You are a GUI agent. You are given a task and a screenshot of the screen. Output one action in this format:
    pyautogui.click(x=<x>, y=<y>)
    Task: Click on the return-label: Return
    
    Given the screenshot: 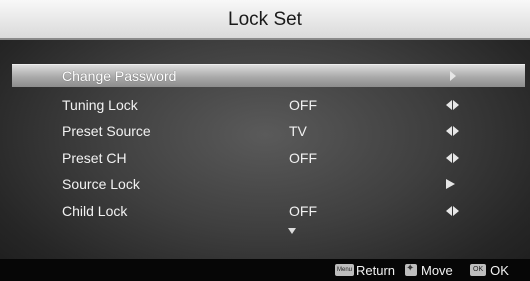 What is the action you would take?
    pyautogui.click(x=376, y=270)
    